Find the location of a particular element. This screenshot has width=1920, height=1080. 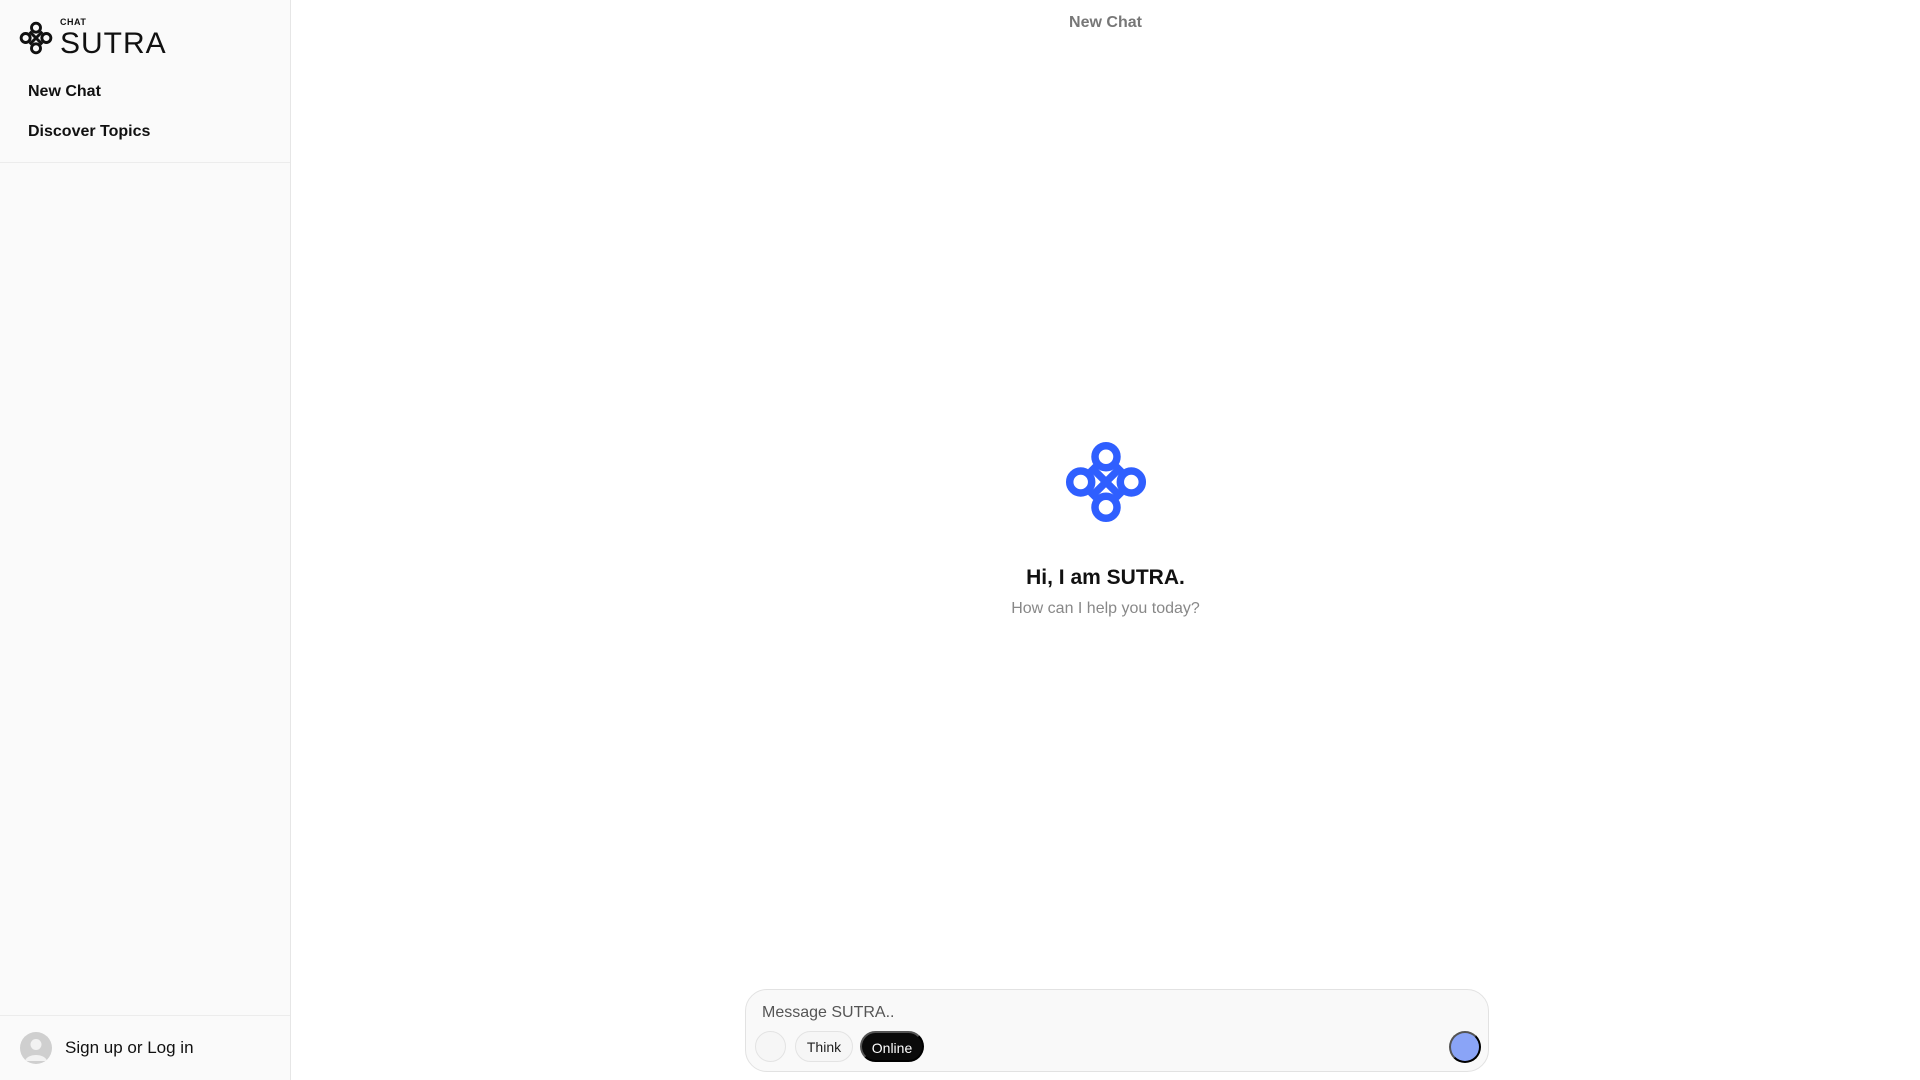

attach-button is located at coordinates (770, 1046).